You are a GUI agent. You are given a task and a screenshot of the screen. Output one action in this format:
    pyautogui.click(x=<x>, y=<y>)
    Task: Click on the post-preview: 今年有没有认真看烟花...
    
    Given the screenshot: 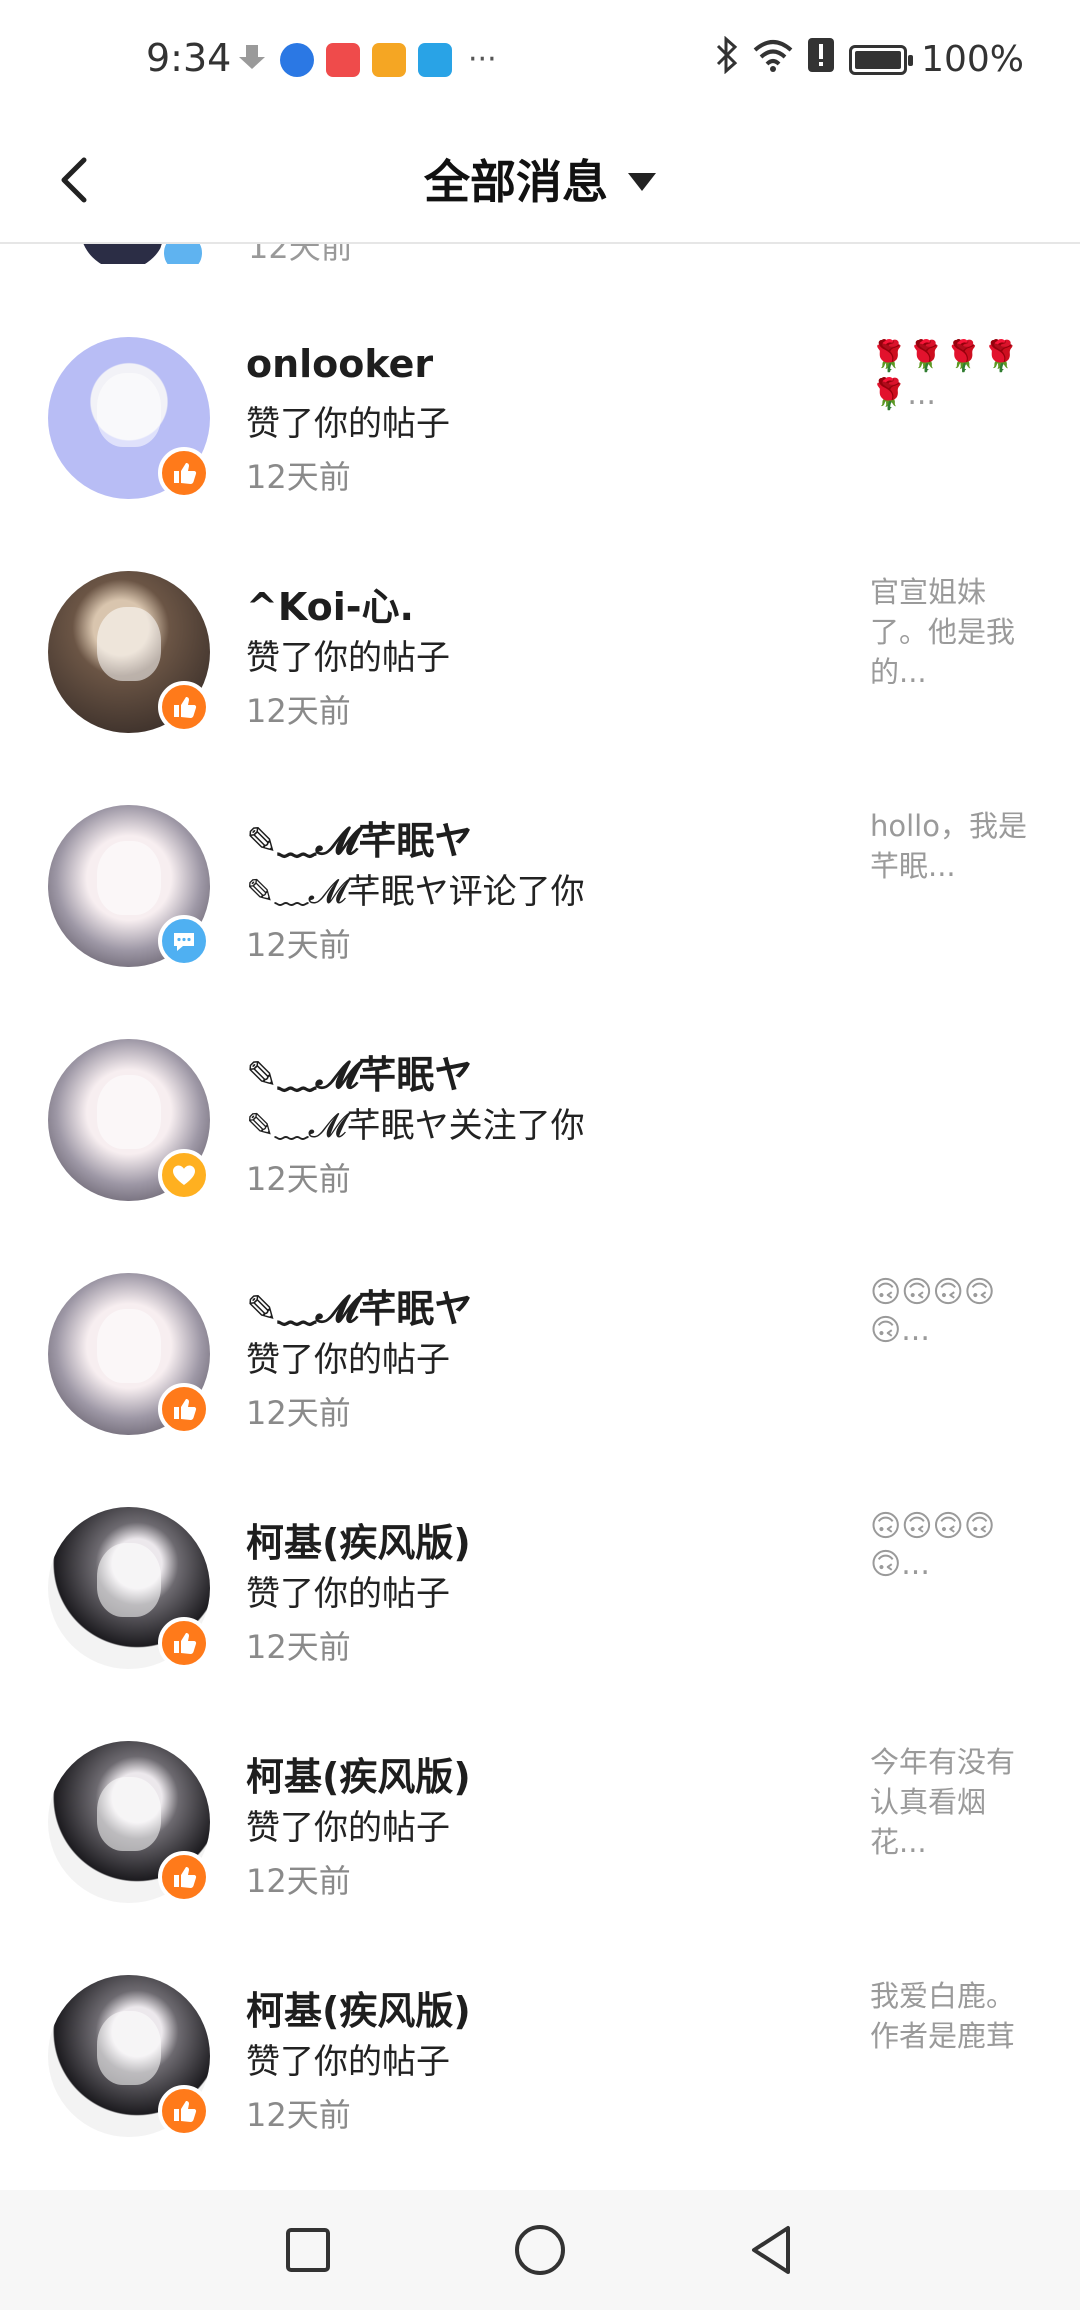 What is the action you would take?
    pyautogui.click(x=955, y=1802)
    